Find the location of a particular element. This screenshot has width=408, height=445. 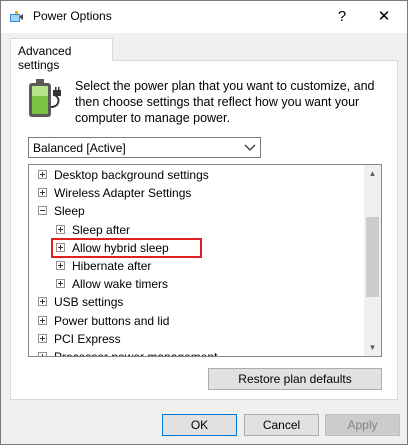

window-title: Power Options is located at coordinates (72, 16).